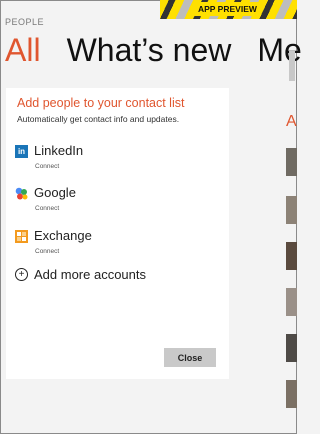 This screenshot has height=434, width=320. What do you see at coordinates (23, 50) in the screenshot?
I see `pivot-all: All` at bounding box center [23, 50].